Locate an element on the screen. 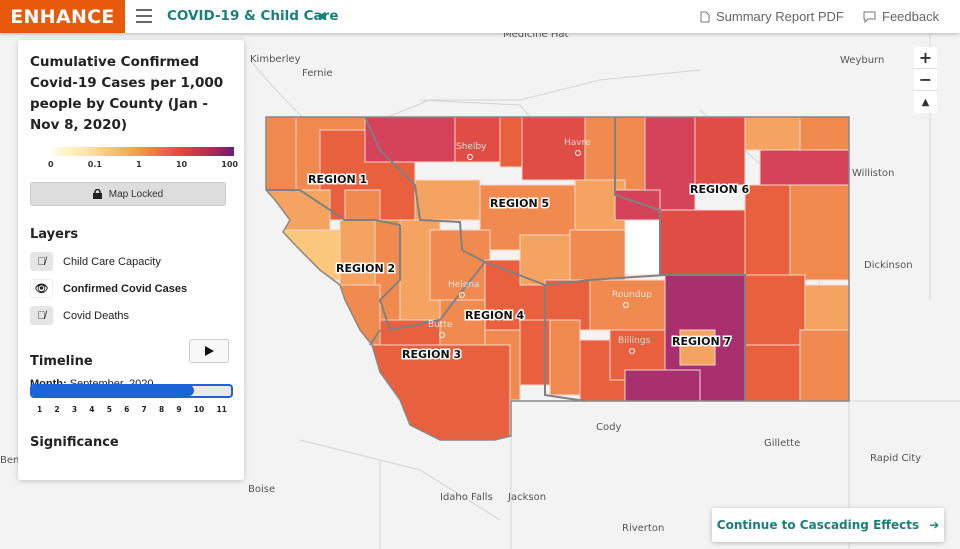 The image size is (960, 549). summary-report-link: Summary Report PDF is located at coordinates (772, 16).